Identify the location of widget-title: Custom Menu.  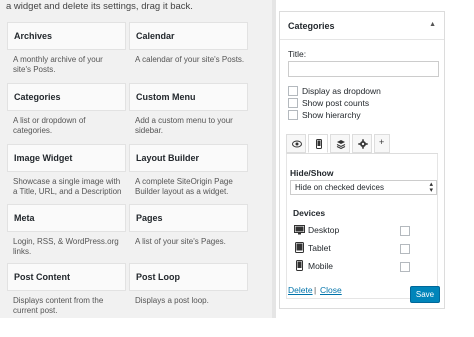
(166, 97).